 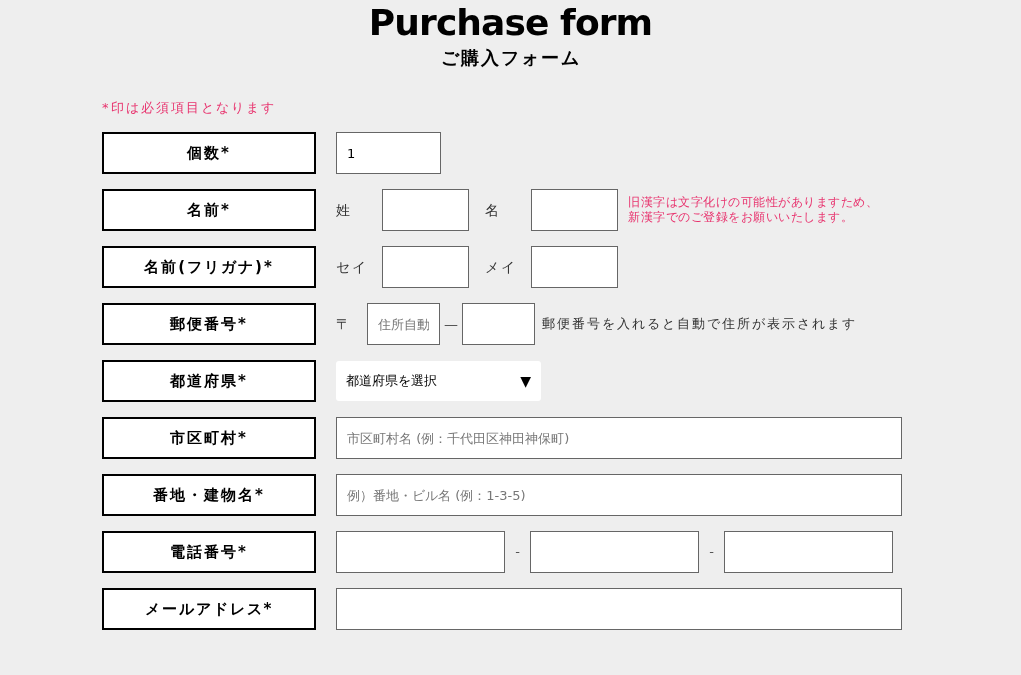 I want to click on required-note: *印は必須項目となります, so click(x=189, y=108).